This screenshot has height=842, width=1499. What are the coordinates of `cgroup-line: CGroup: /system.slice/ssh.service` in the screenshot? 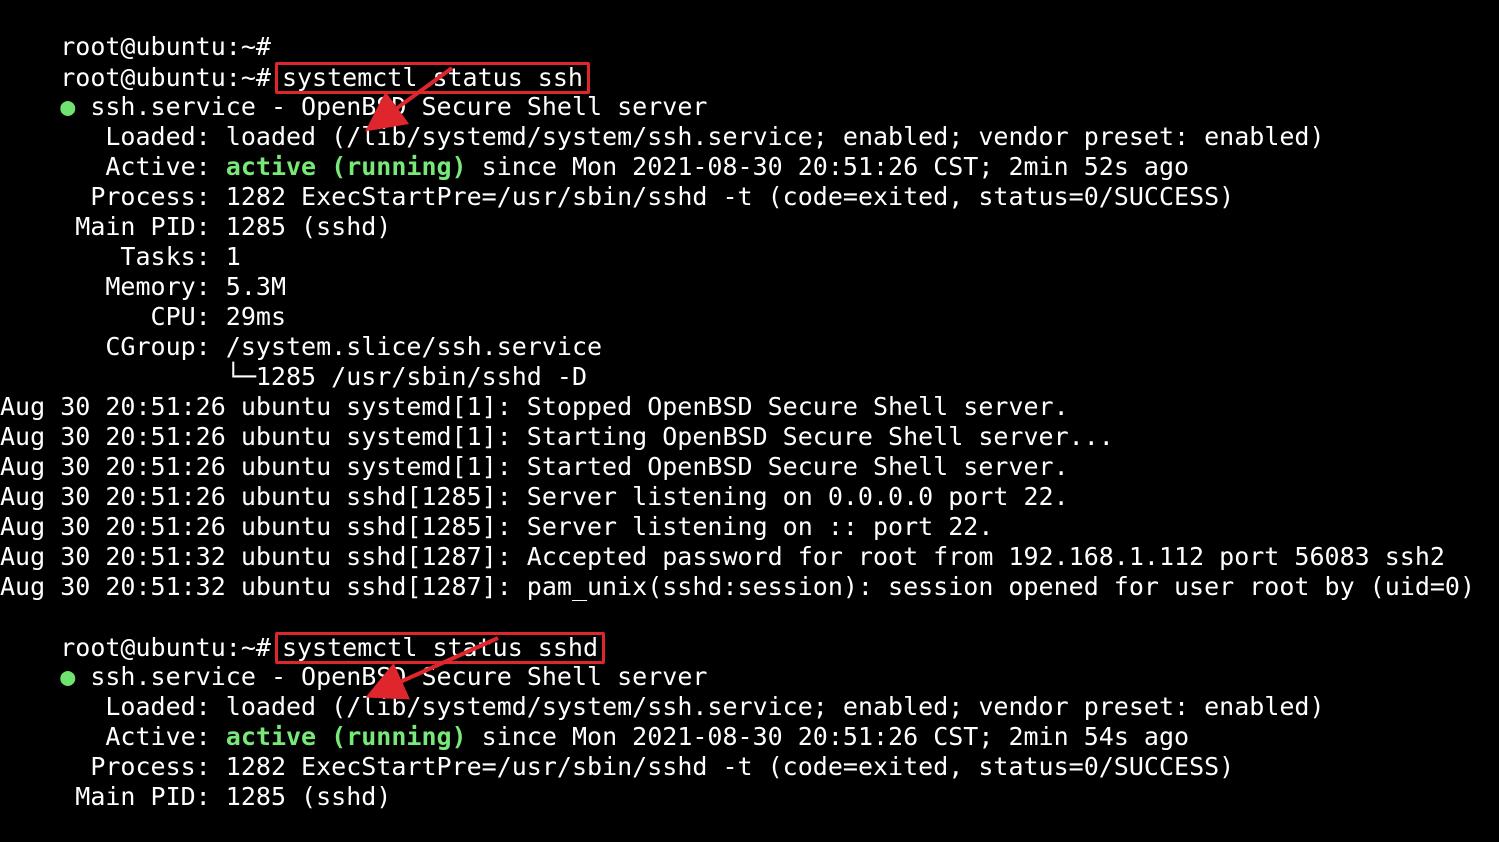 It's located at (301, 331).